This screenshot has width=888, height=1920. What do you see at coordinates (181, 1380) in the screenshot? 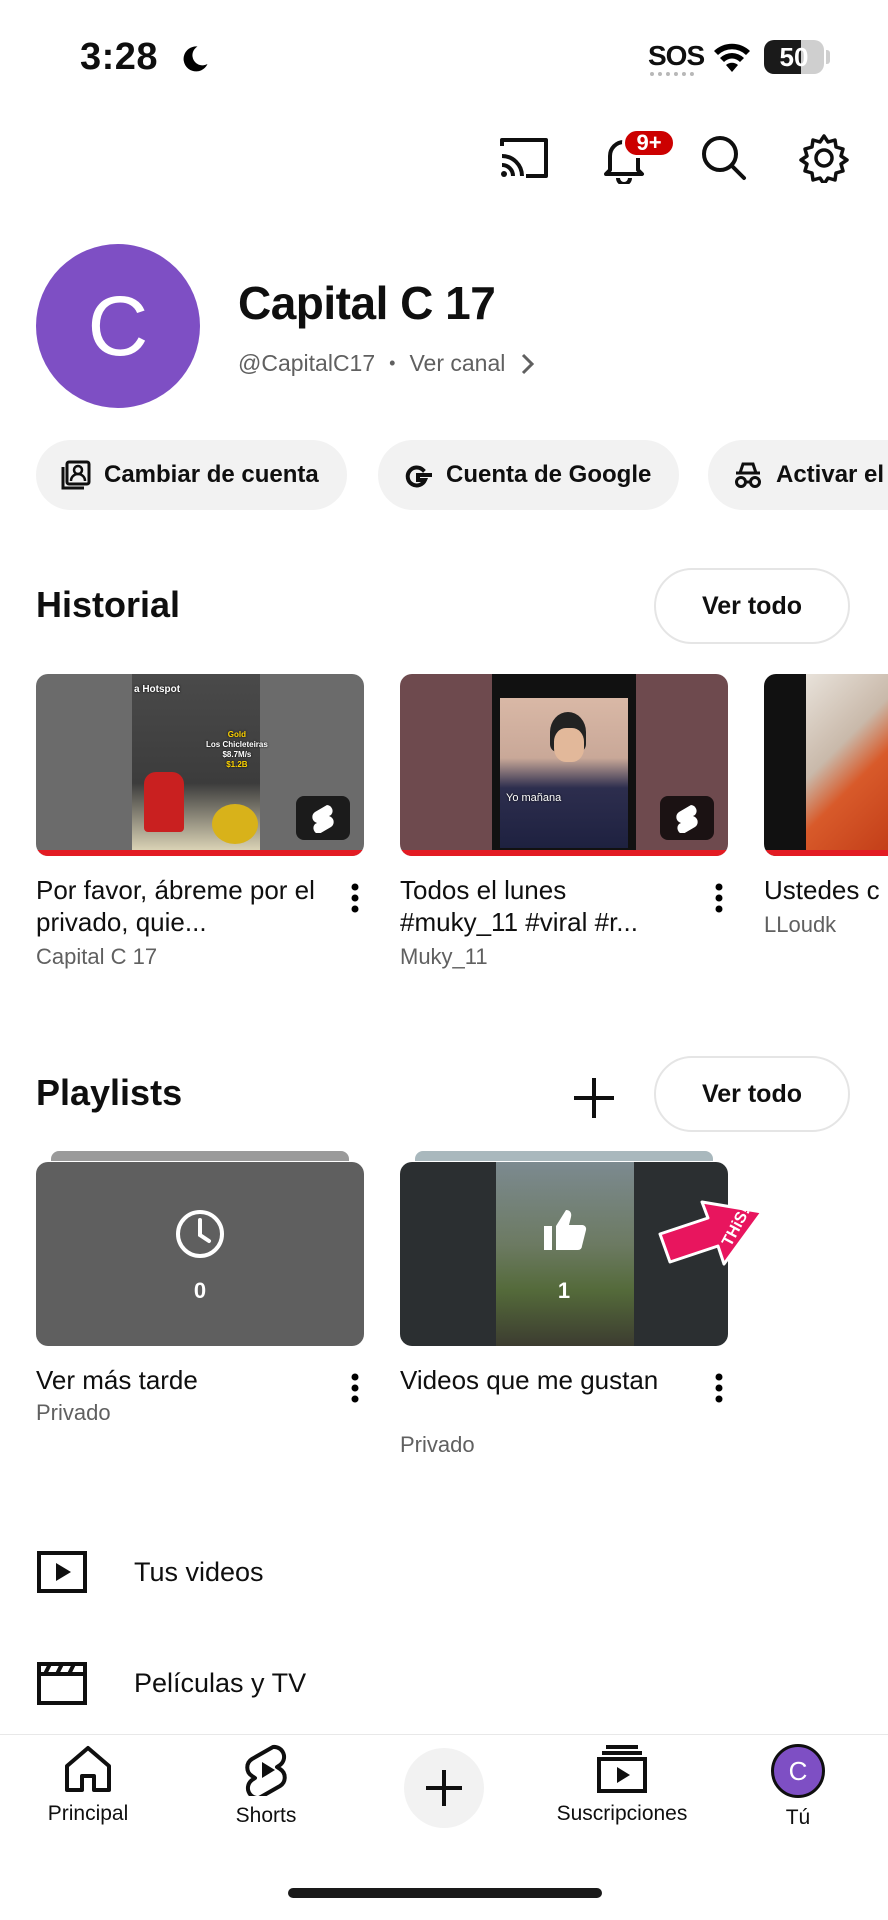
I see `playlist-title: Ver más tarde` at bounding box center [181, 1380].